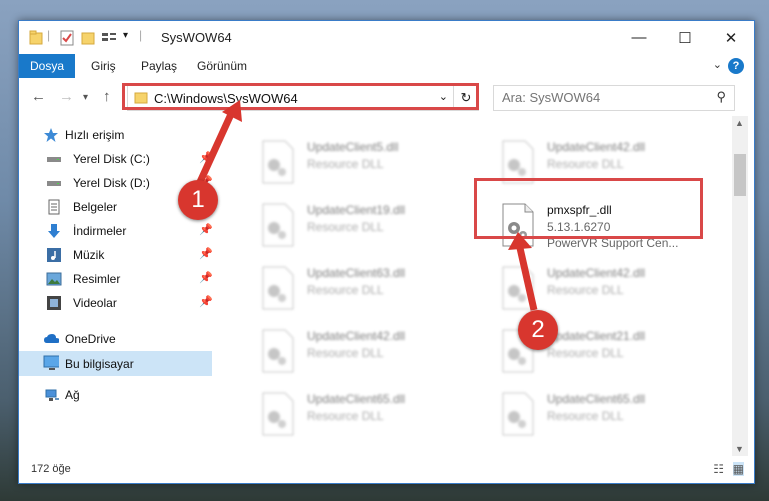 This screenshot has height=501, width=769. I want to click on sidebar-item-label: Yerel Disk (C:), so click(111, 159).